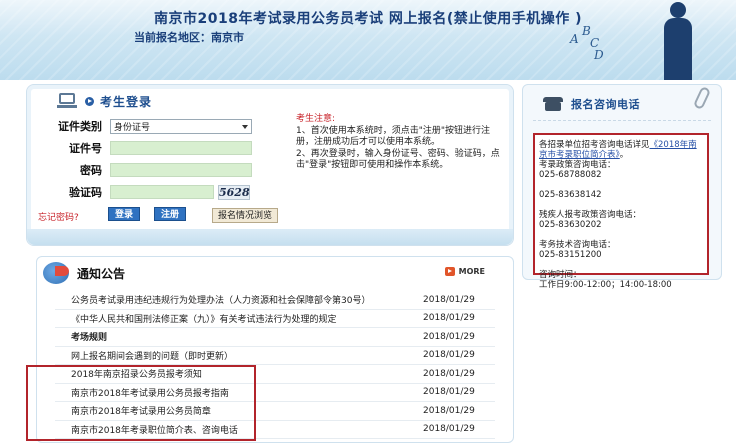  I want to click on cert-no-input, so click(181, 148).